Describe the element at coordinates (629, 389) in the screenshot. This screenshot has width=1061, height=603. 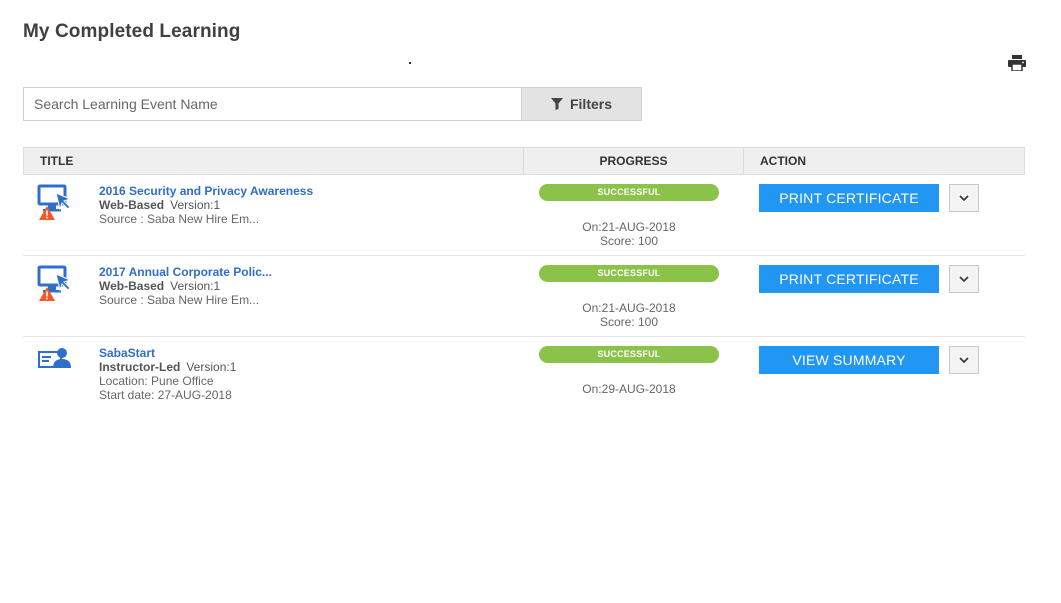
I see `completion-date: On:29-AUG-2018` at that location.